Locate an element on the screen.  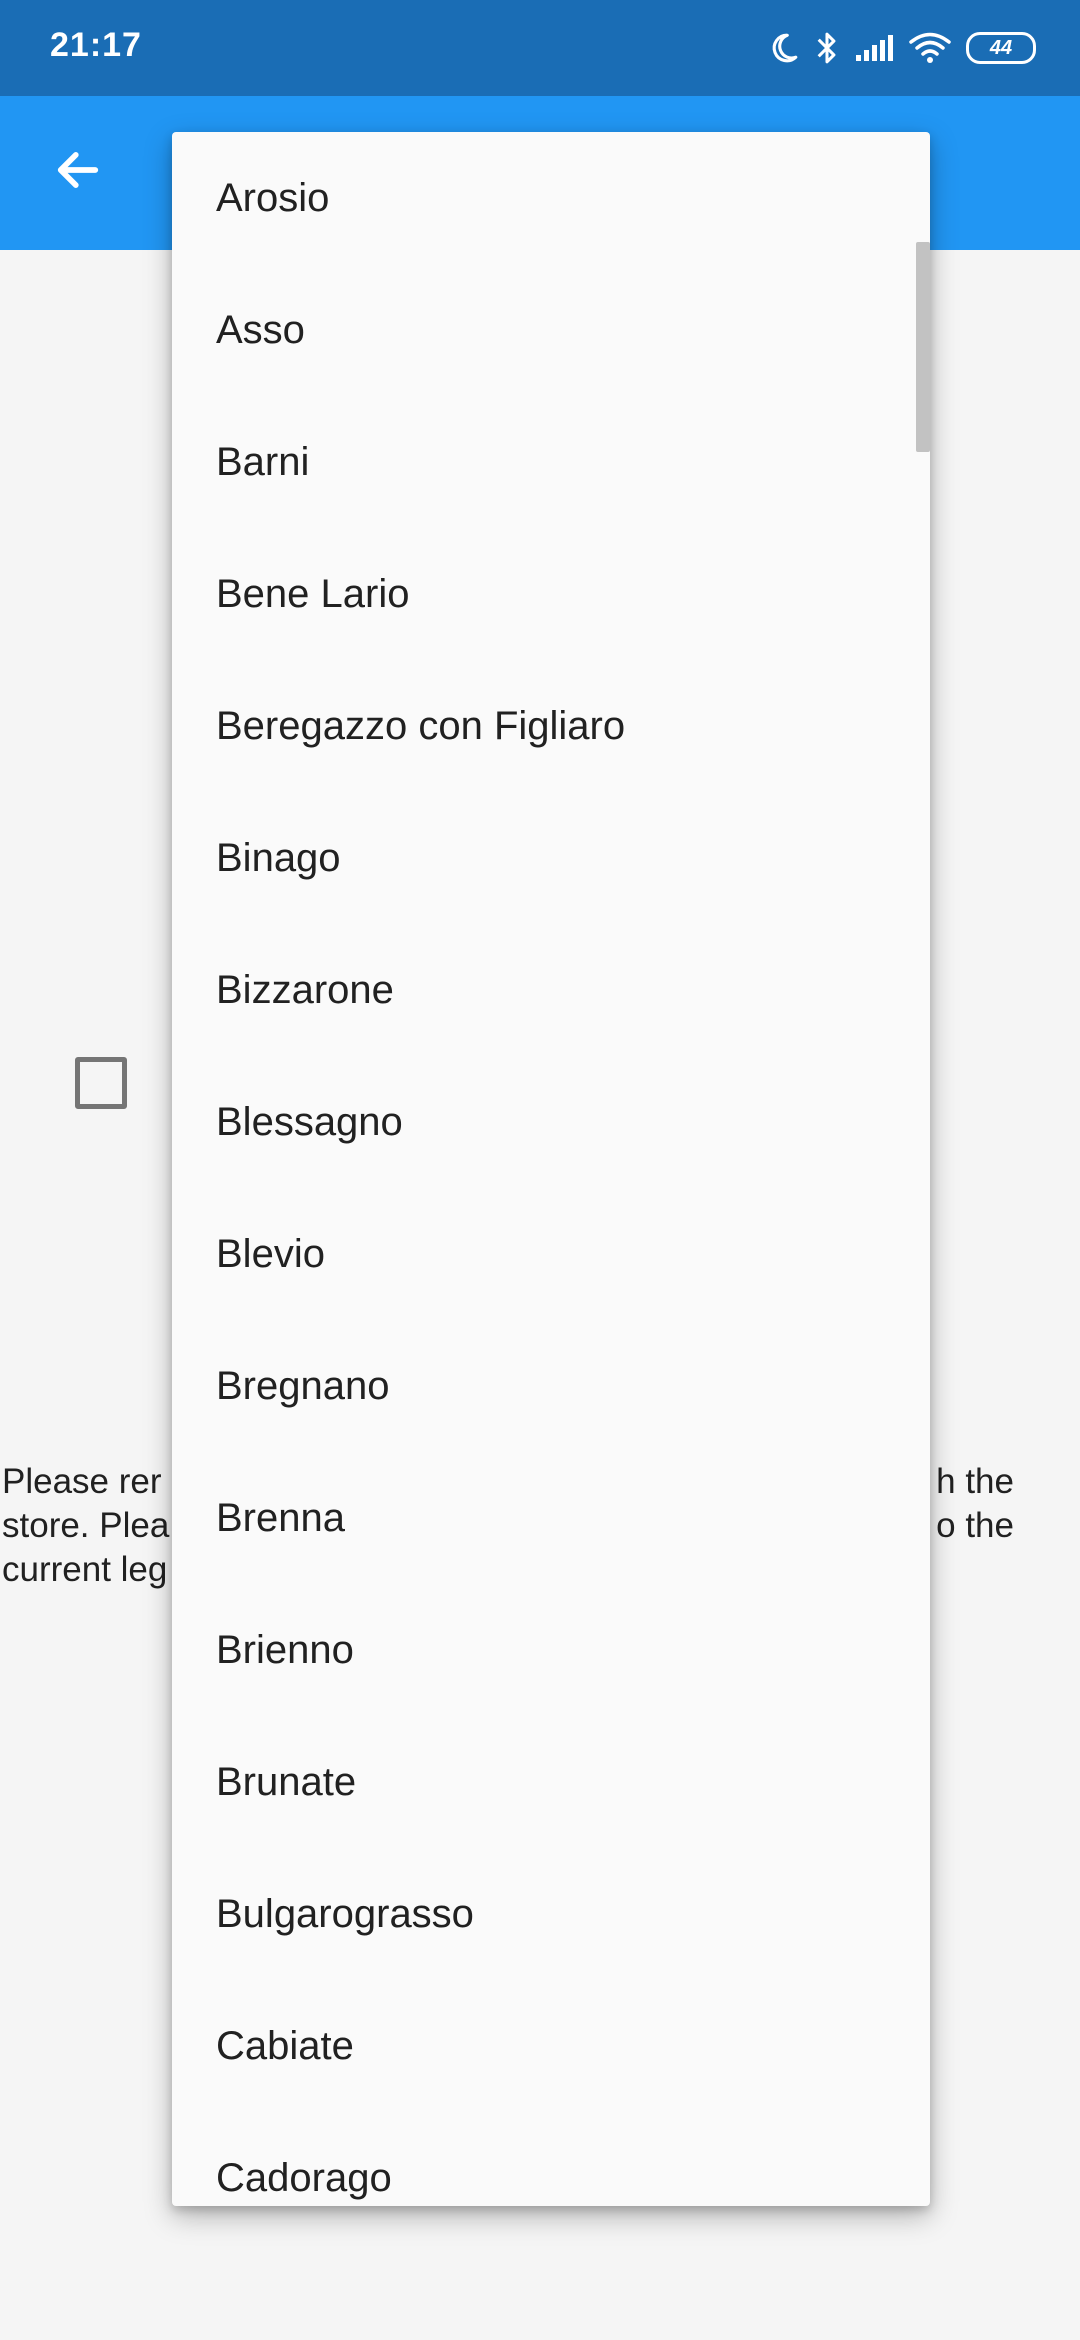
notice-text-right: o the is located at coordinates (975, 1525).